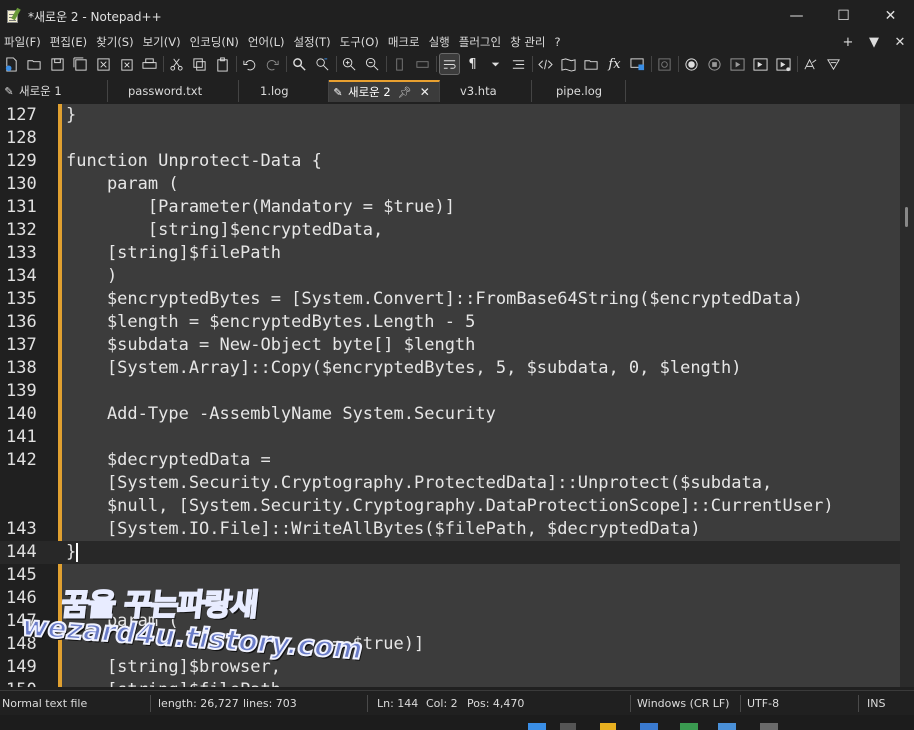 Image resolution: width=914 pixels, height=730 pixels. Describe the element at coordinates (843, 16) in the screenshot. I see `maximize-button: ☐` at that location.